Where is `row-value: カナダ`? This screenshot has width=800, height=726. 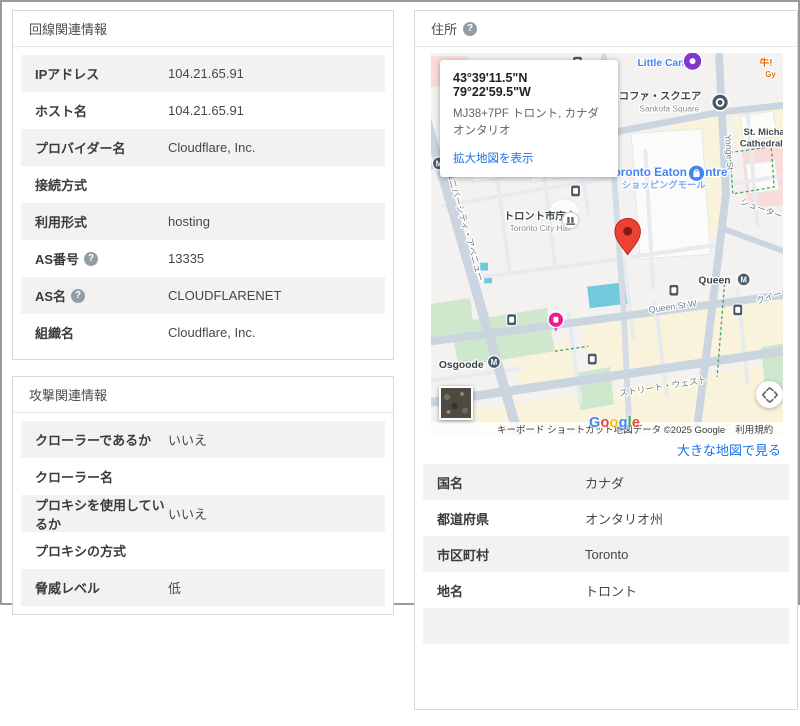
row-value: カナダ is located at coordinates (605, 483).